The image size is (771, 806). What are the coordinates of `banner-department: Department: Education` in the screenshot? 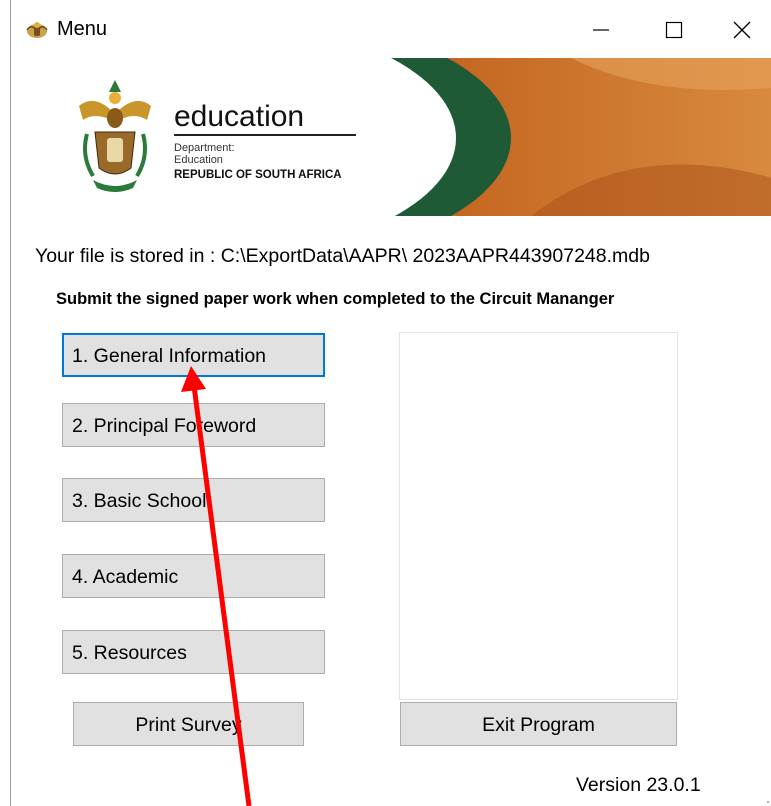 It's located at (204, 154).